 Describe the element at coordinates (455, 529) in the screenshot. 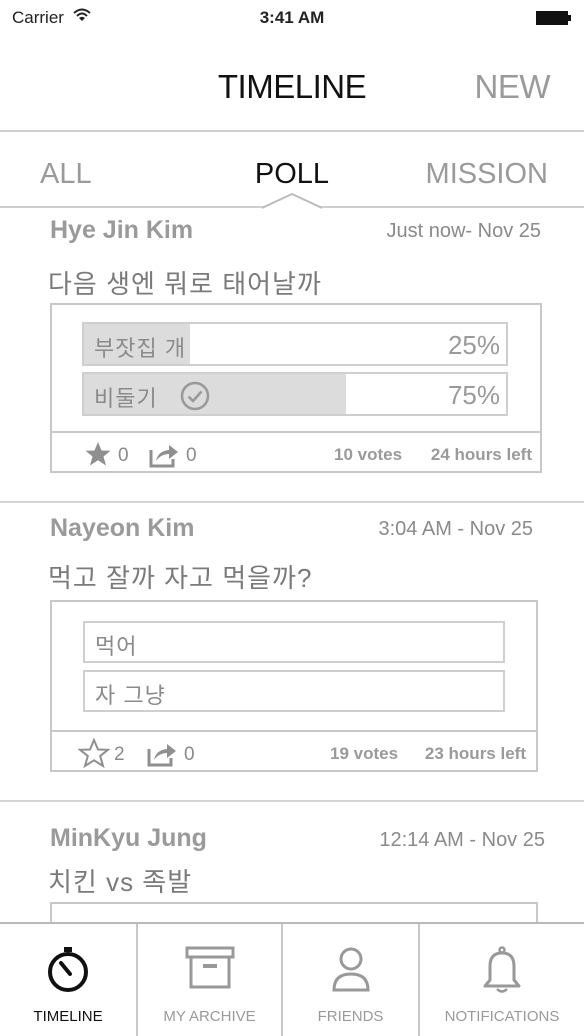

I see `post-timestamp: 3:04 AM - Nov 25` at that location.